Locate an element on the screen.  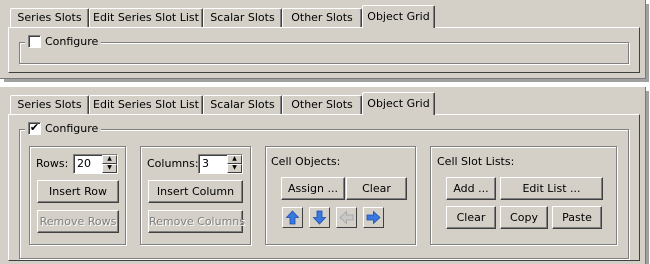
move-up-button is located at coordinates (292, 217).